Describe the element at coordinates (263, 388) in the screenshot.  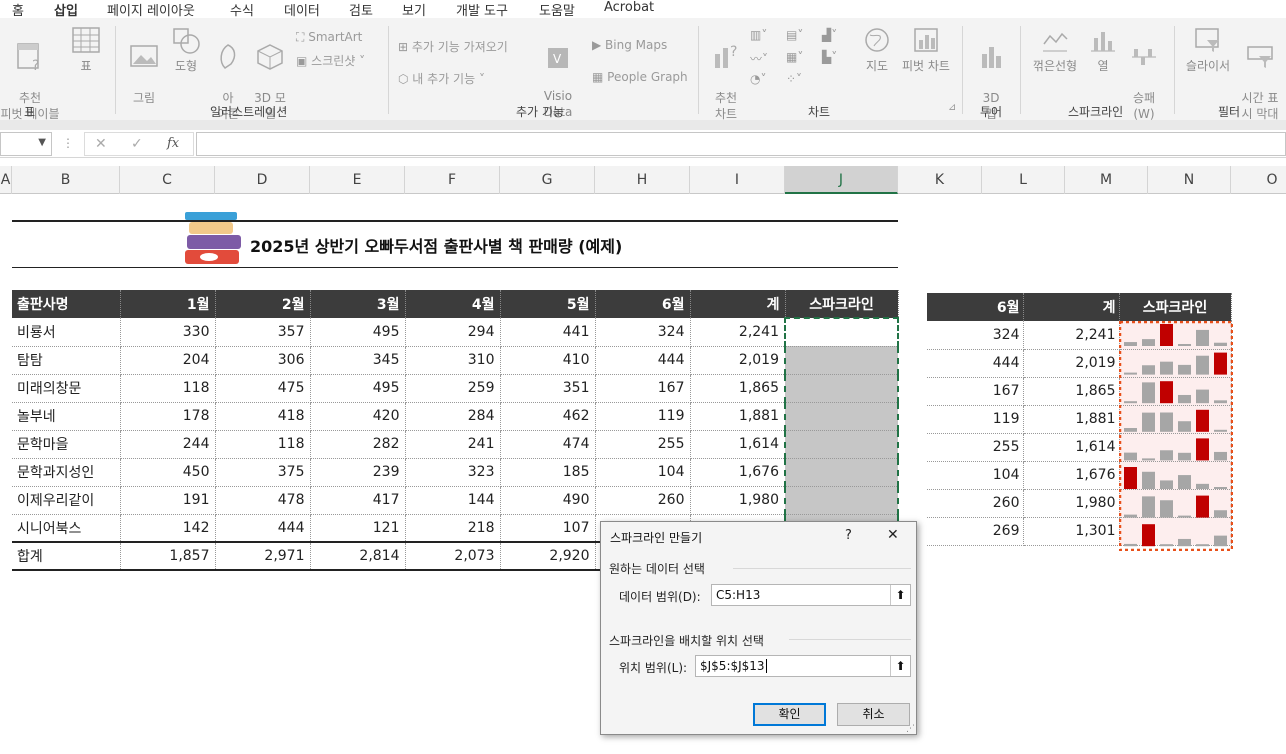
I see `table-cell: 475` at that location.